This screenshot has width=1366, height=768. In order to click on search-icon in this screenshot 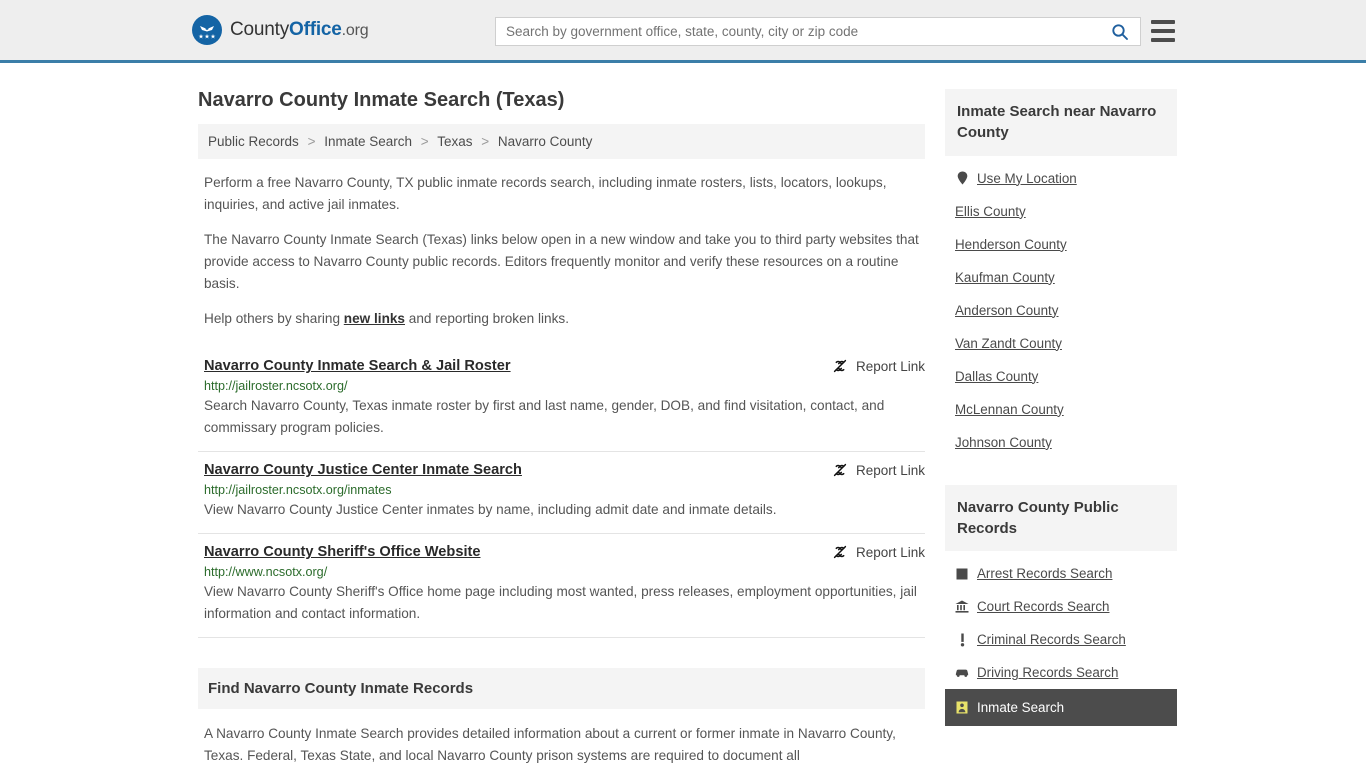, I will do `click(1120, 31)`.